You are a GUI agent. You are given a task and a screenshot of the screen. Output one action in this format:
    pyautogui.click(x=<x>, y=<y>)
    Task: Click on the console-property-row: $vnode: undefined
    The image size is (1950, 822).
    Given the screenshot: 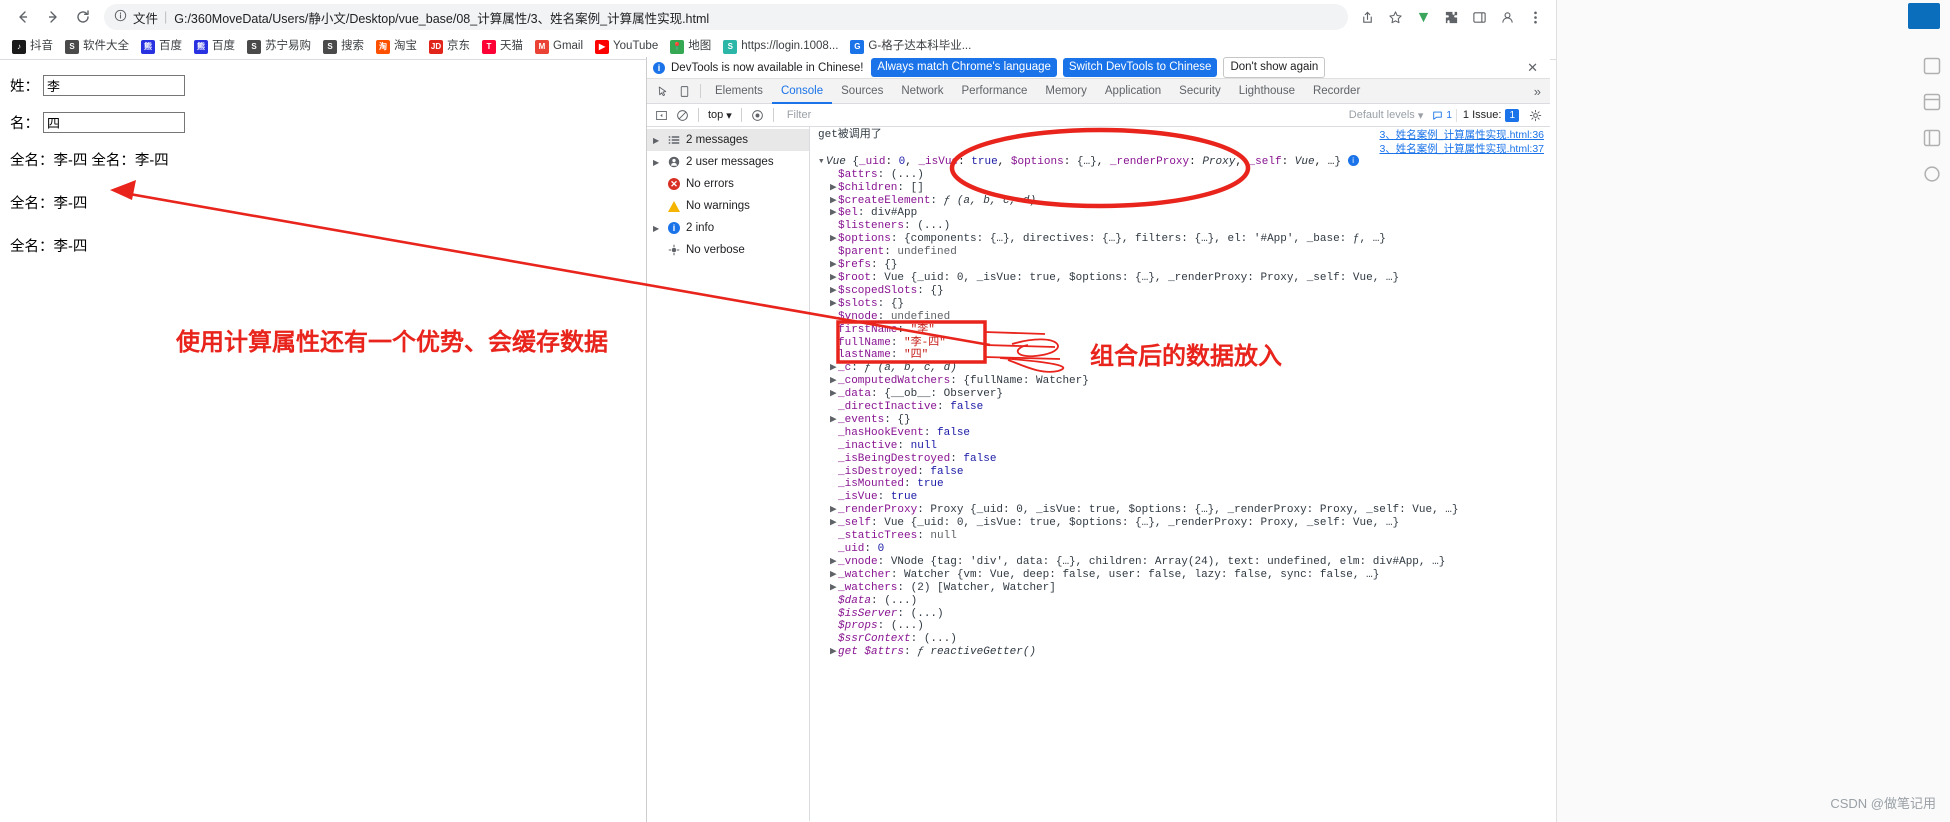 What is the action you would take?
    pyautogui.click(x=894, y=316)
    